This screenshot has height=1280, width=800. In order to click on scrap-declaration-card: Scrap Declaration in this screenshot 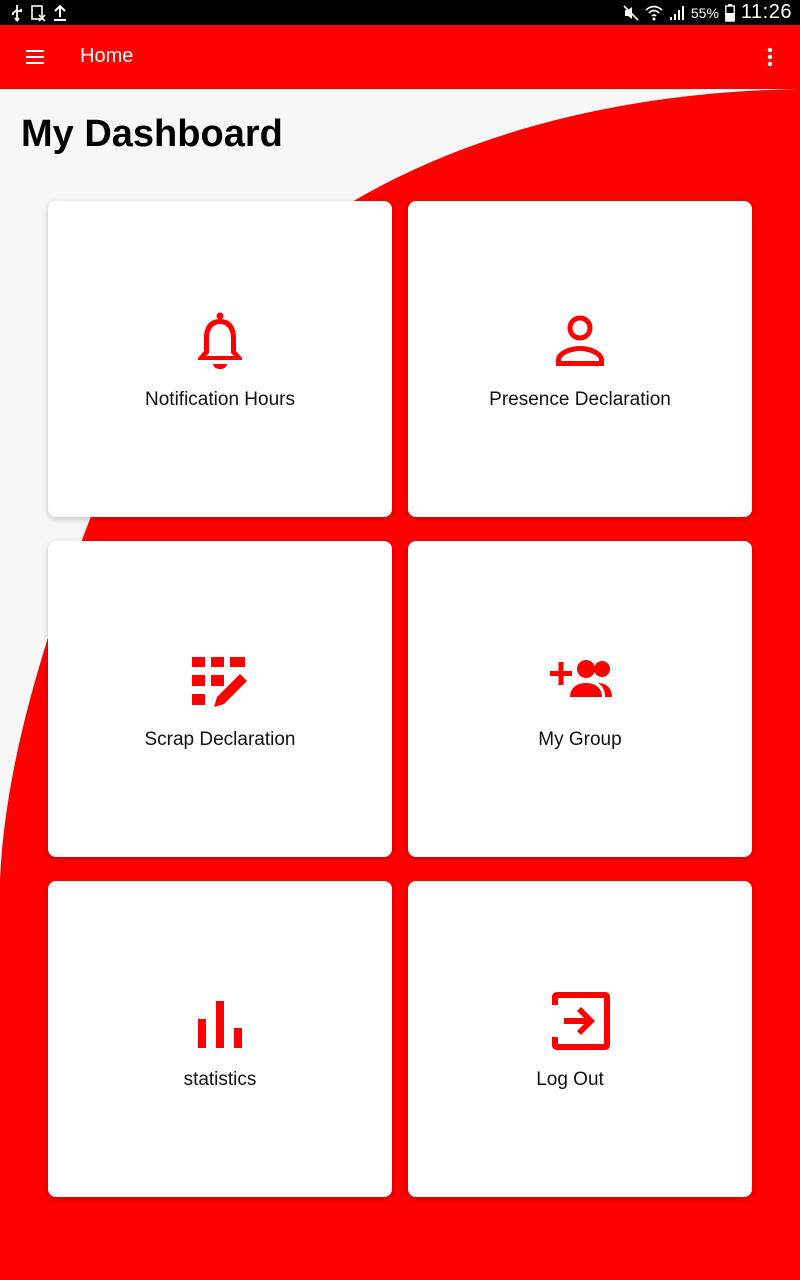, I will do `click(220, 699)`.